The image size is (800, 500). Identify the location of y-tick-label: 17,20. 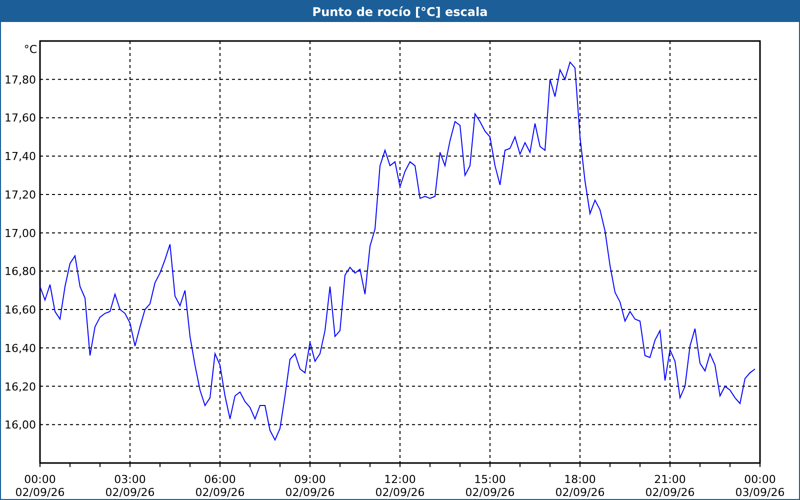
(20, 195).